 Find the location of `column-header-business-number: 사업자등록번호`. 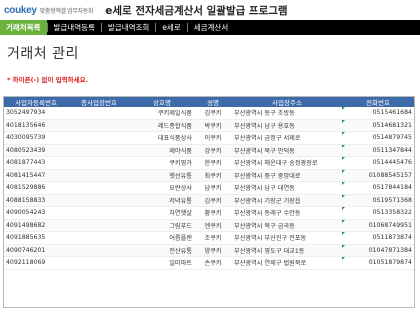

column-header-business-number: 사업자등록번호 is located at coordinates (36, 102).